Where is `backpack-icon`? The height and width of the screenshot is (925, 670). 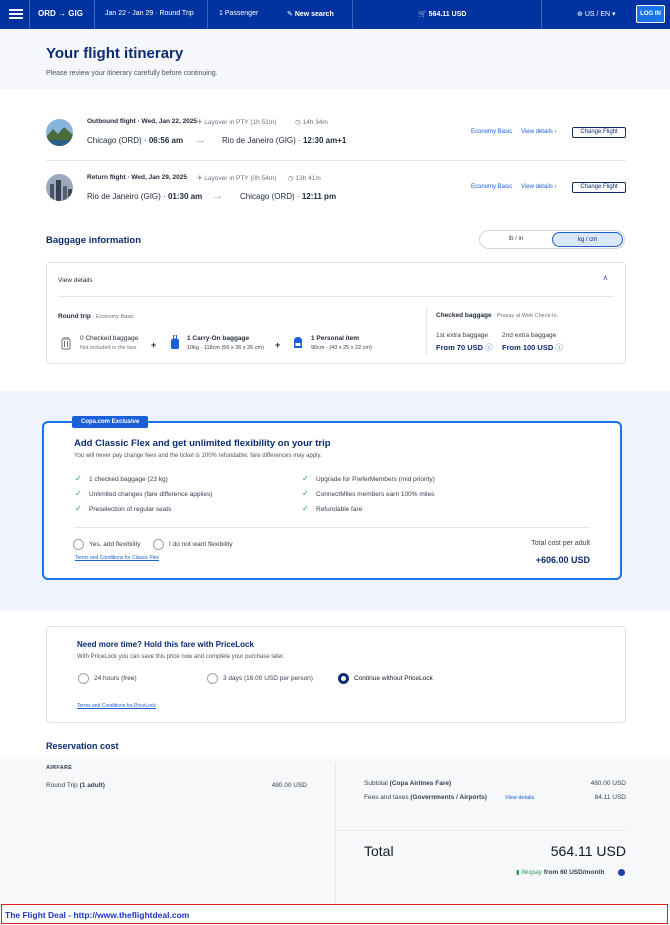
backpack-icon is located at coordinates (298, 342).